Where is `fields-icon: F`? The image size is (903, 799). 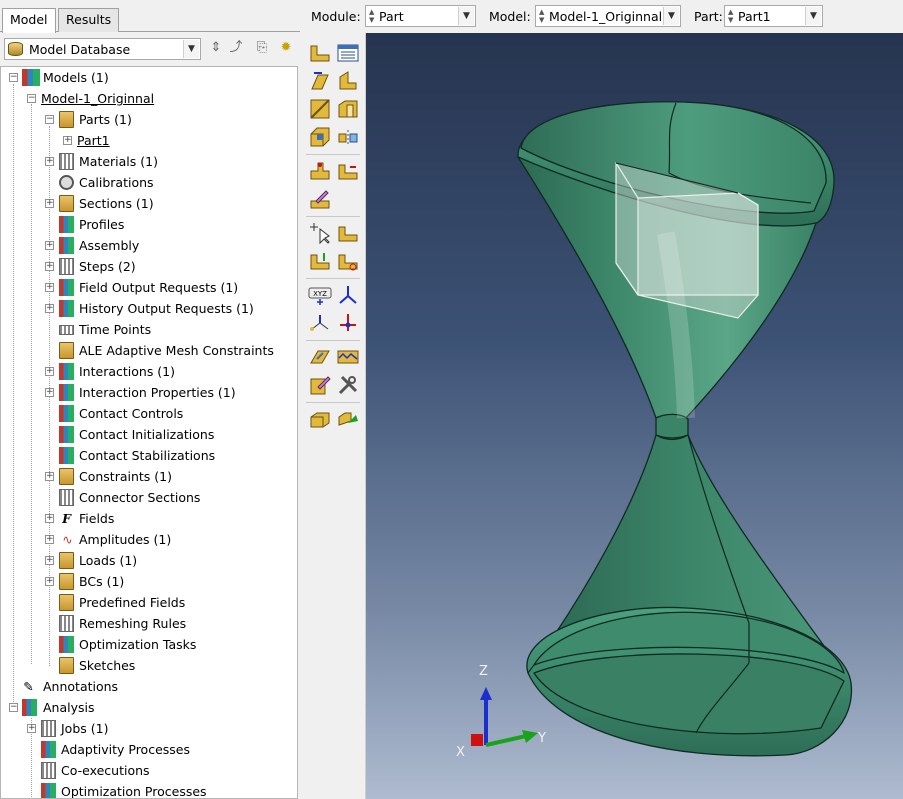 fields-icon: F is located at coordinates (66, 518).